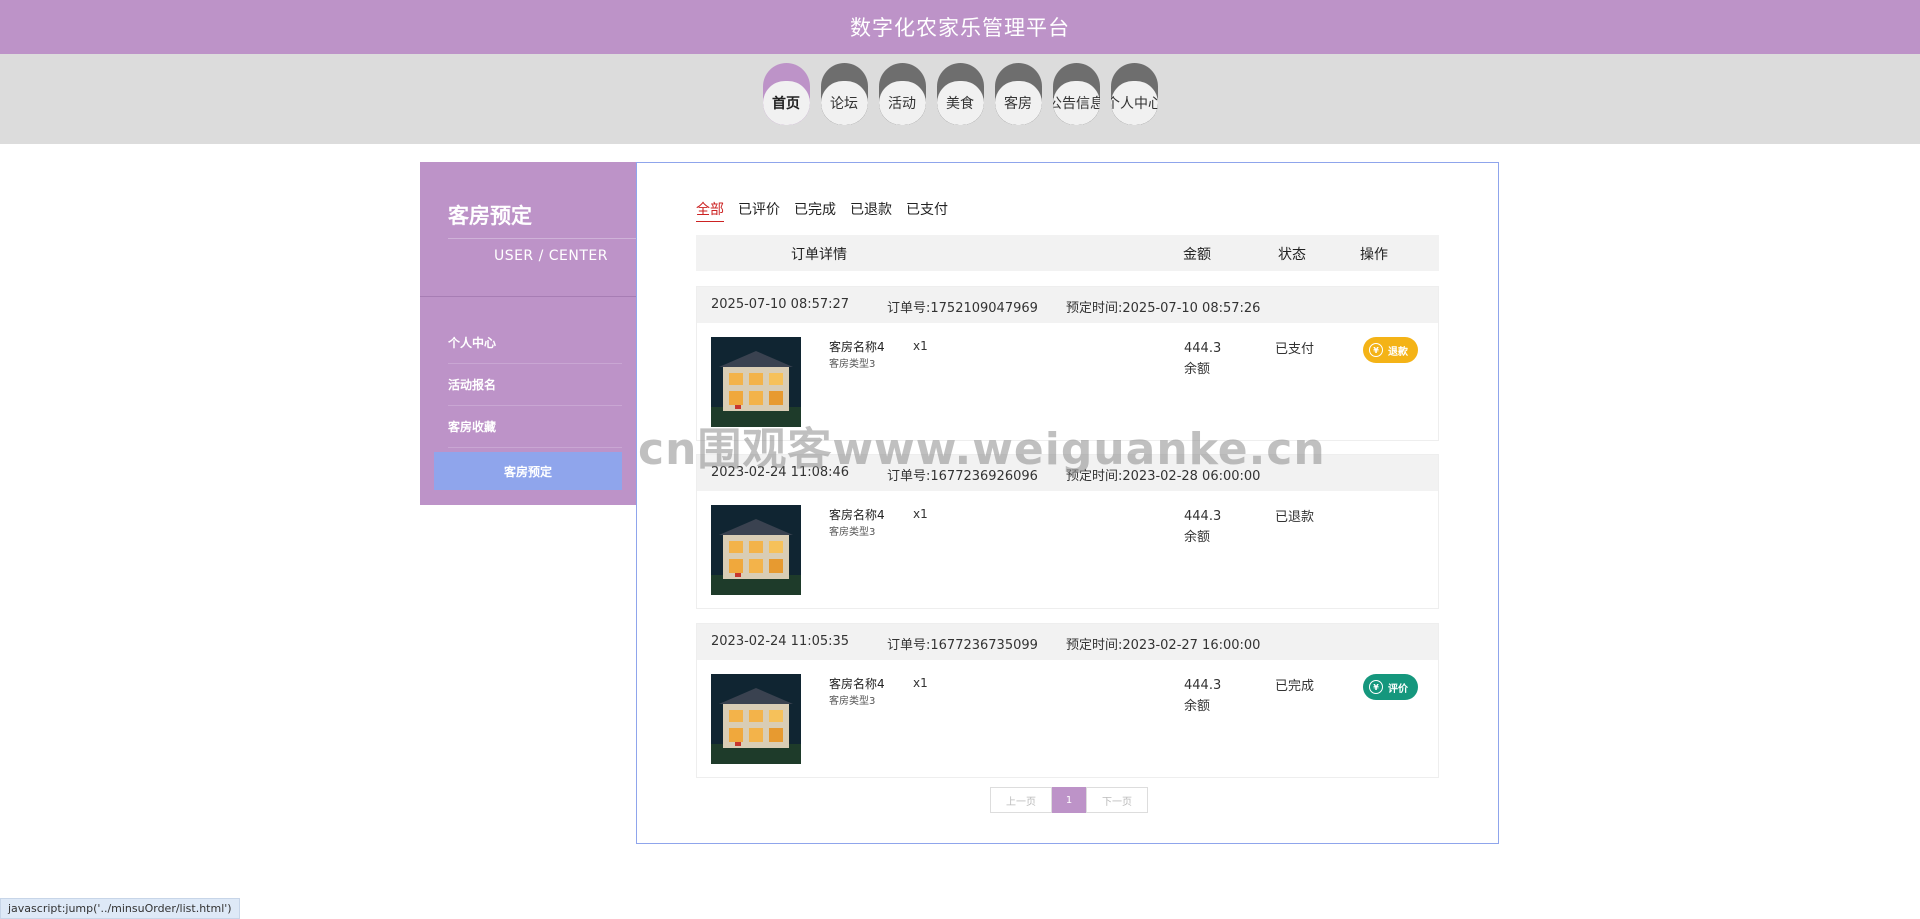 The image size is (1920, 919). What do you see at coordinates (786, 103) in the screenshot?
I see `nav-label: 首页` at bounding box center [786, 103].